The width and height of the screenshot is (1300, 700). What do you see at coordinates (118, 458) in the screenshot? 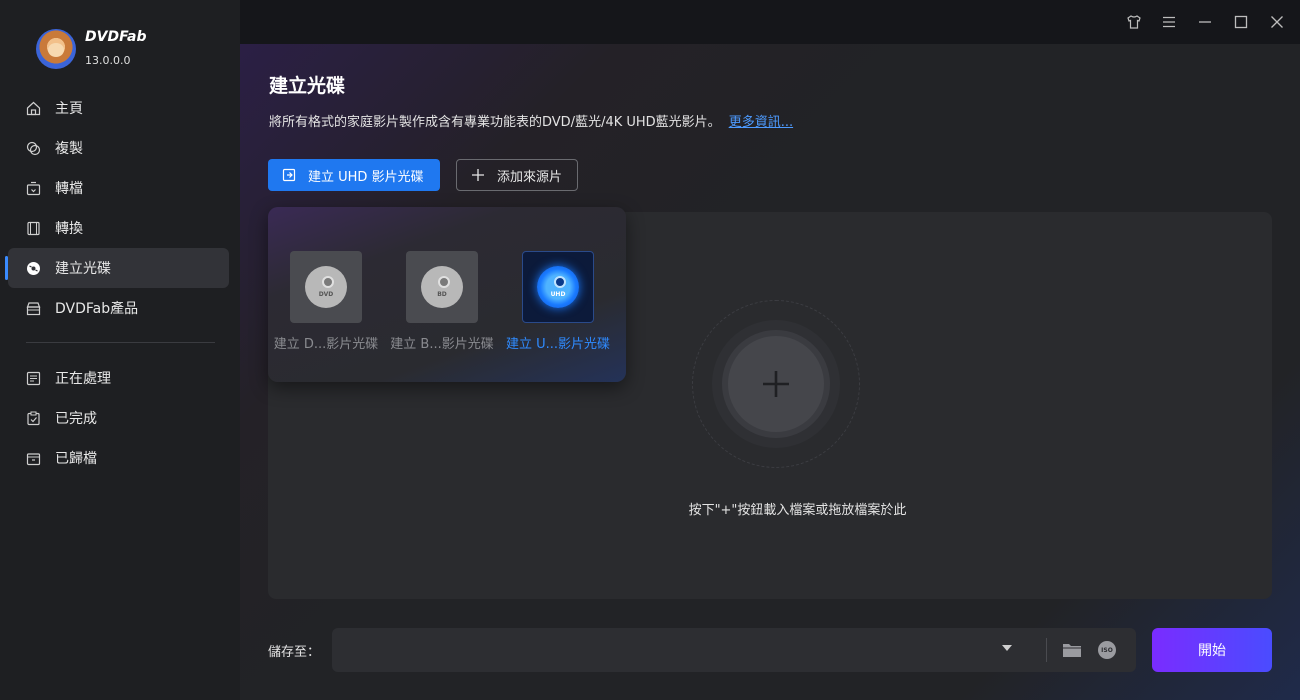
I see `sidebar-item-archived: 已歸檔` at bounding box center [118, 458].